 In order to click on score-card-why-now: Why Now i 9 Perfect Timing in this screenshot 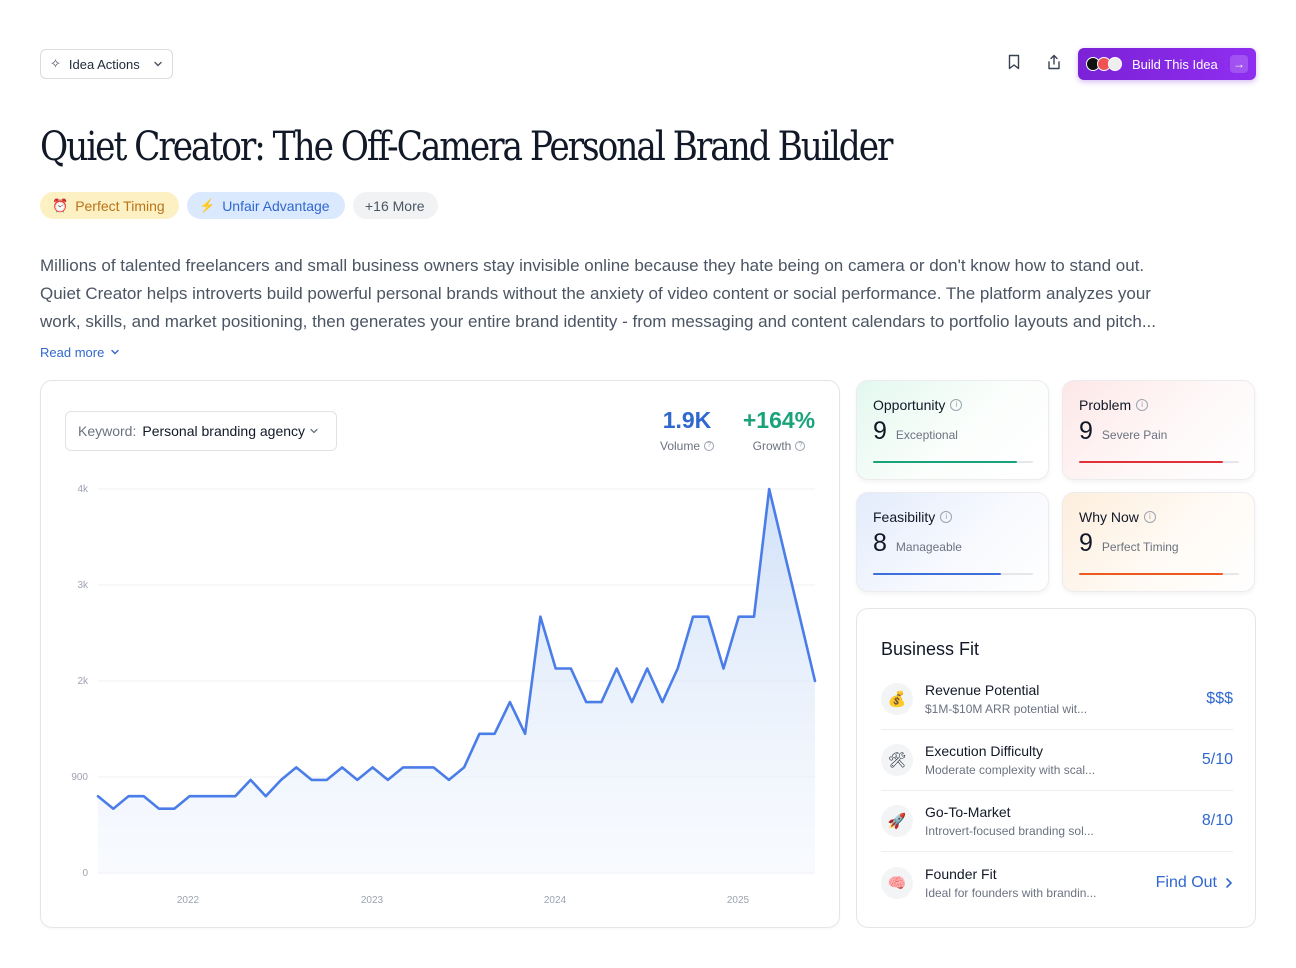, I will do `click(1158, 542)`.